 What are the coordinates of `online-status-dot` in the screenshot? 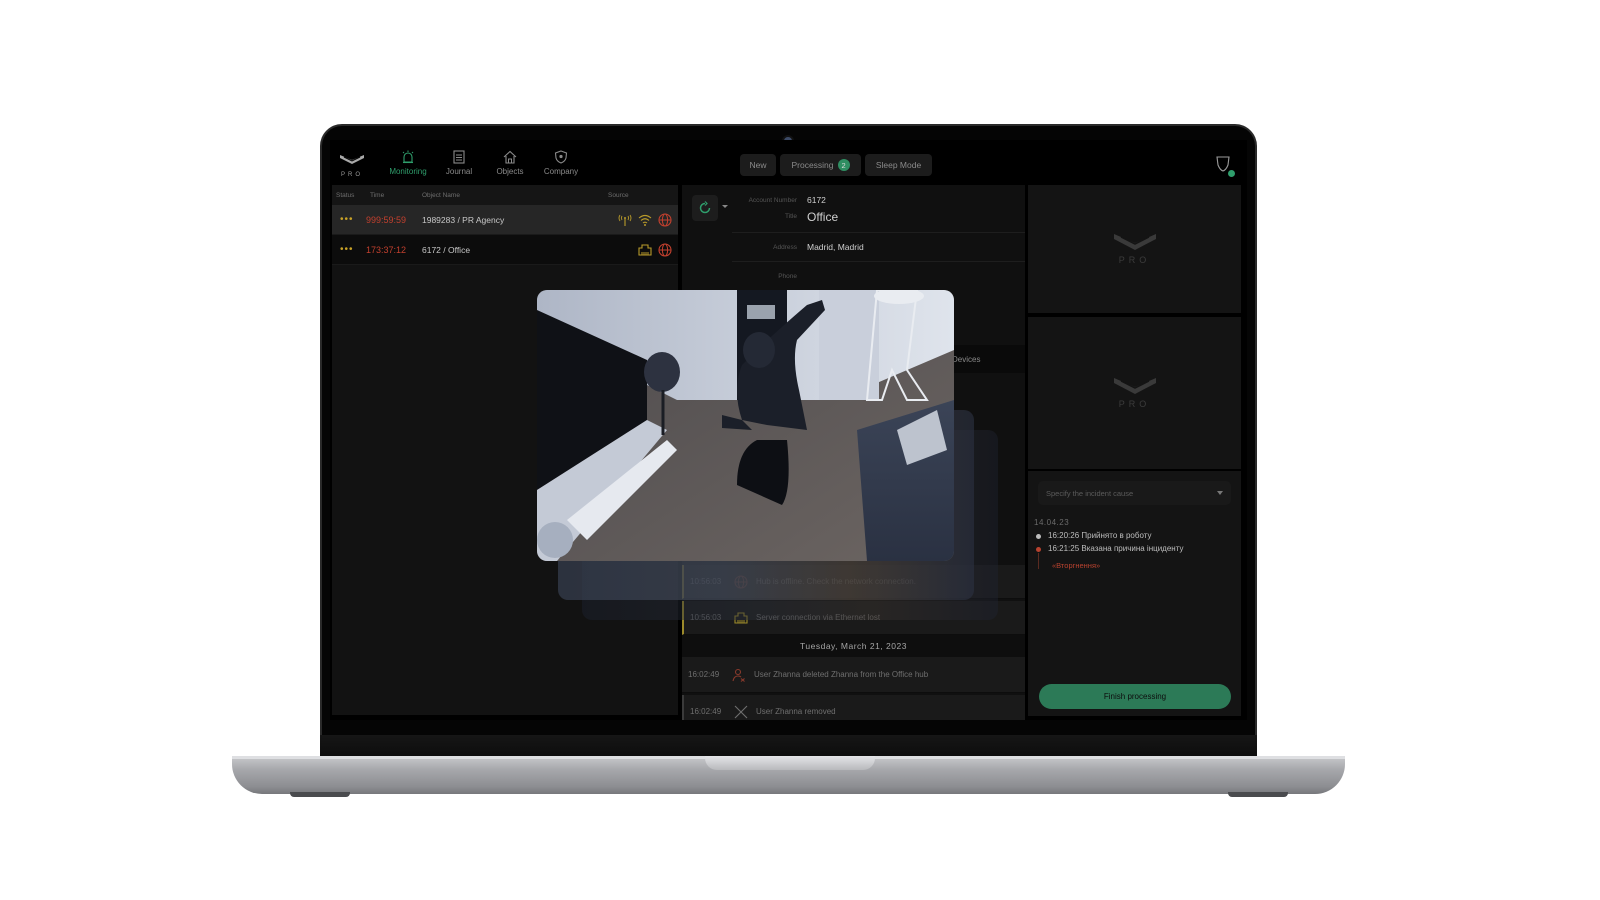 It's located at (1231, 173).